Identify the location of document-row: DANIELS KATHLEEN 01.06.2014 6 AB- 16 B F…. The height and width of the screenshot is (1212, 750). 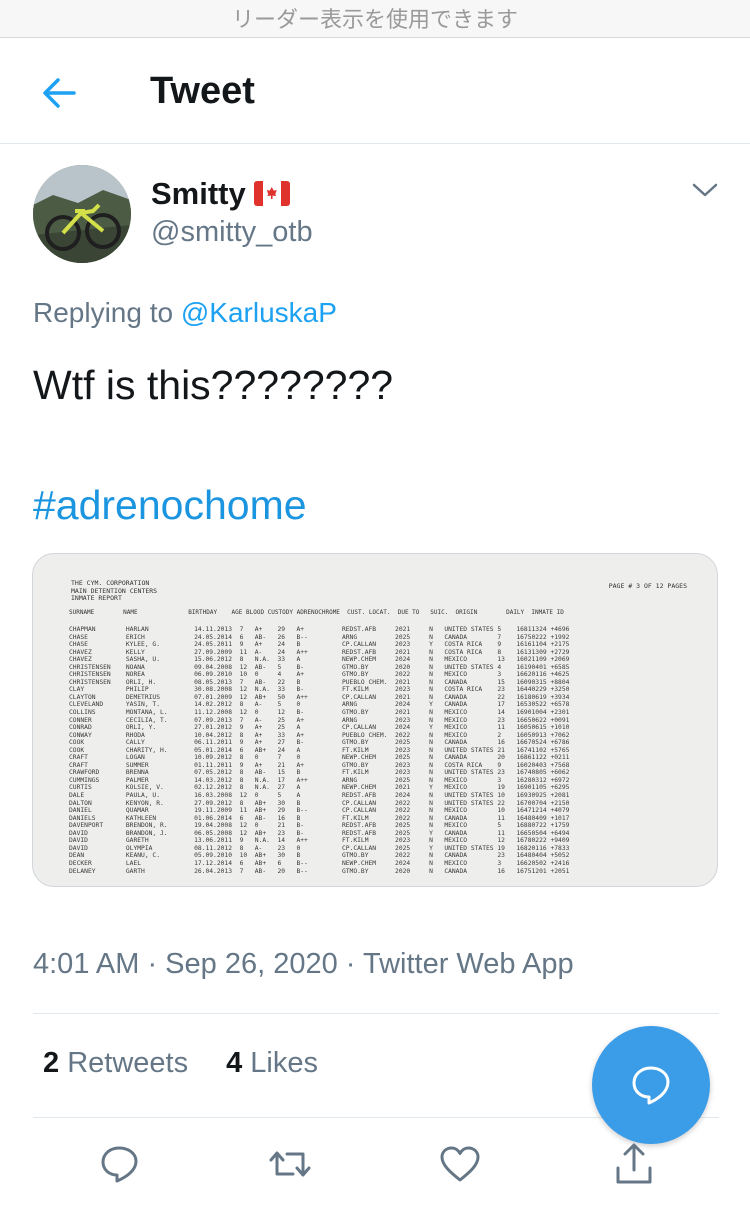
(319, 818).